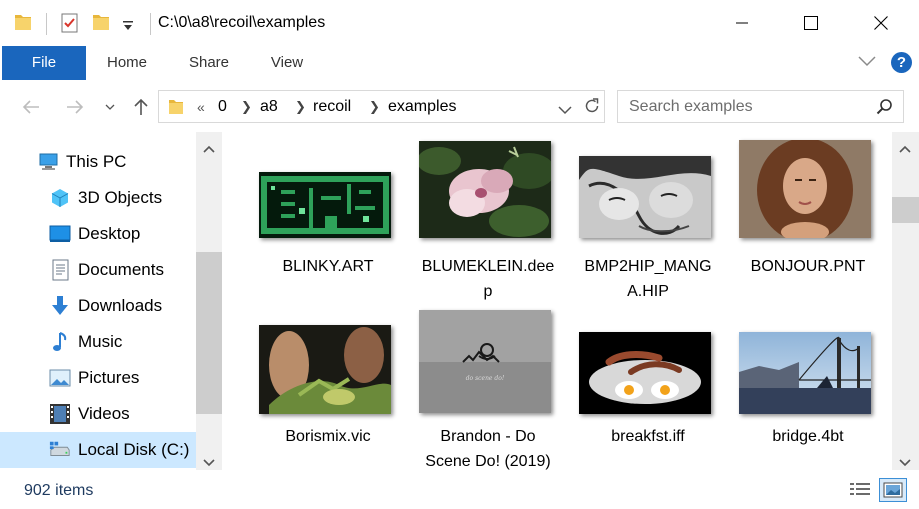 The height and width of the screenshot is (509, 919). Describe the element at coordinates (422, 107) in the screenshot. I see `breadcrumb-item: examples` at that location.